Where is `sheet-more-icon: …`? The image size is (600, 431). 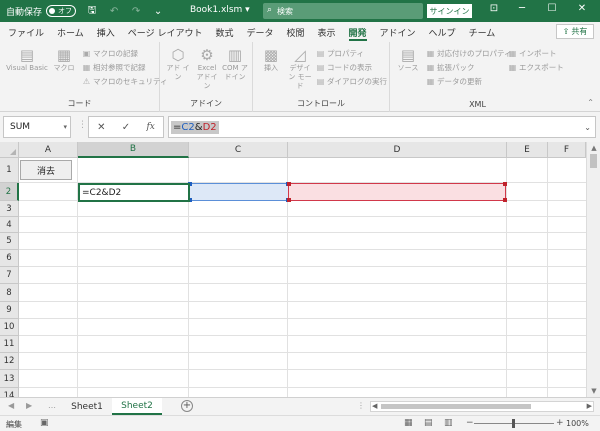 sheet-more-icon: … is located at coordinates (52, 405).